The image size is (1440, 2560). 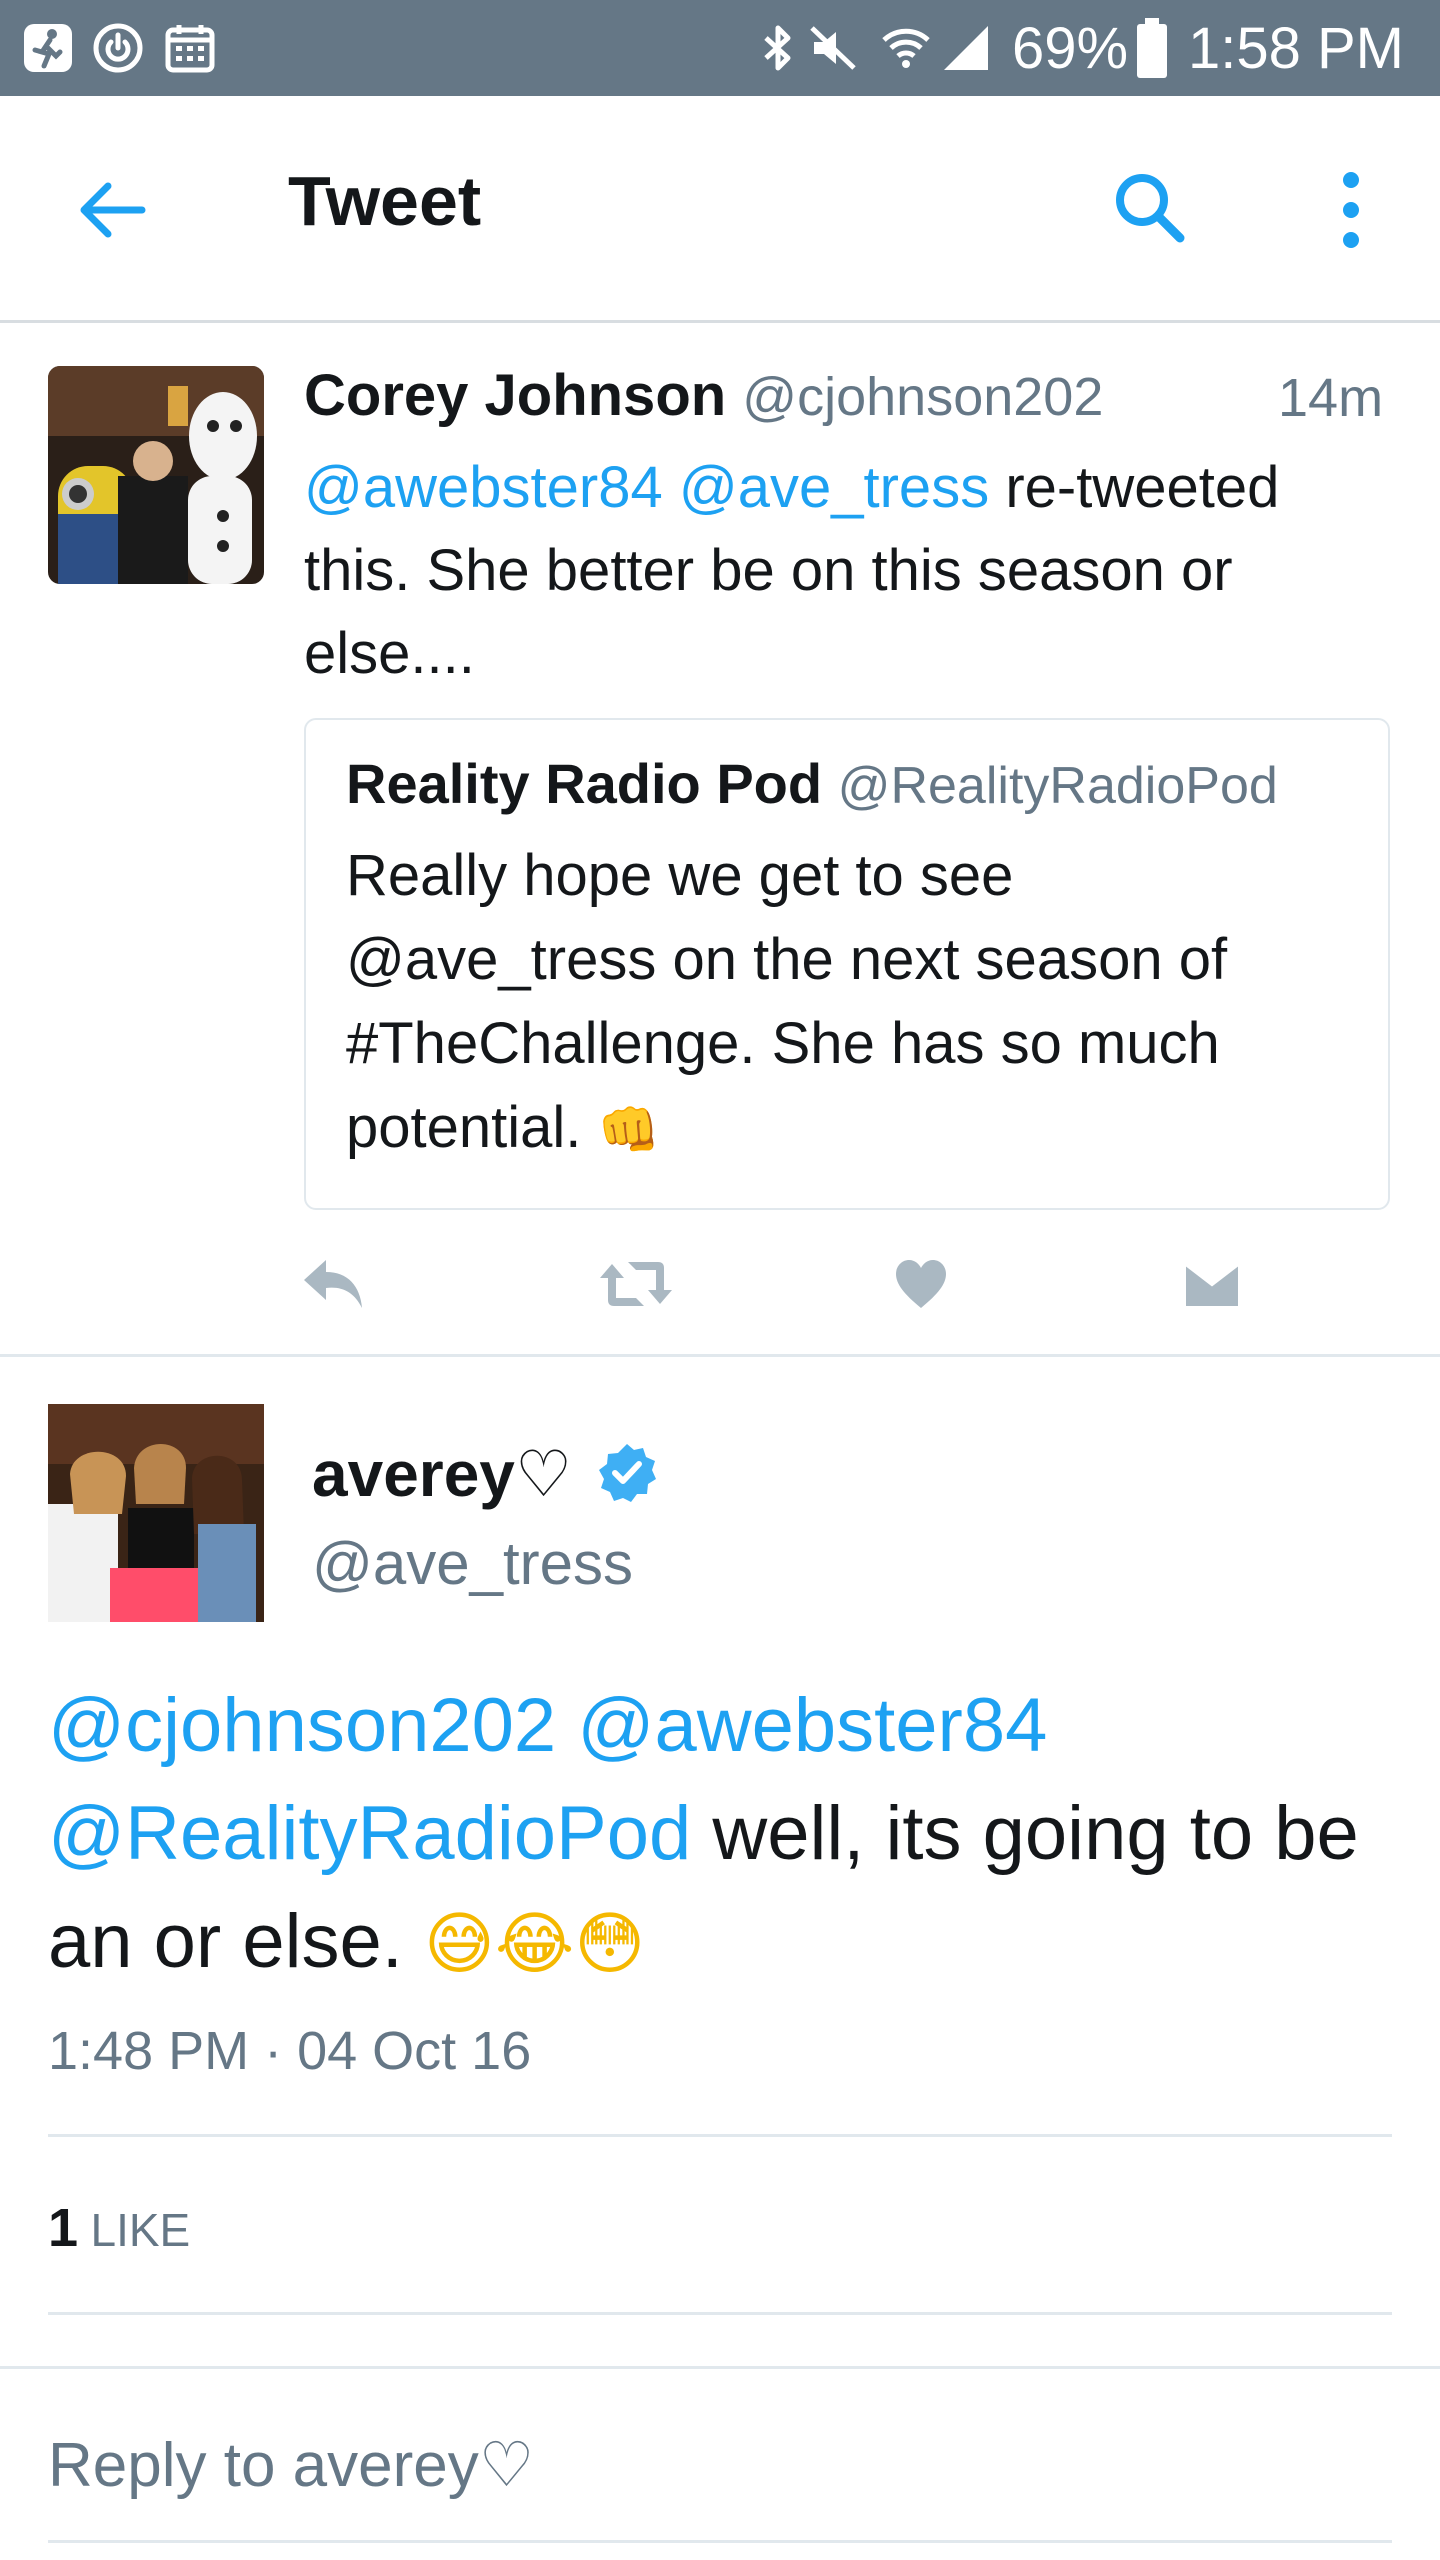 I want to click on retweet-icon, so click(x=636, y=1284).